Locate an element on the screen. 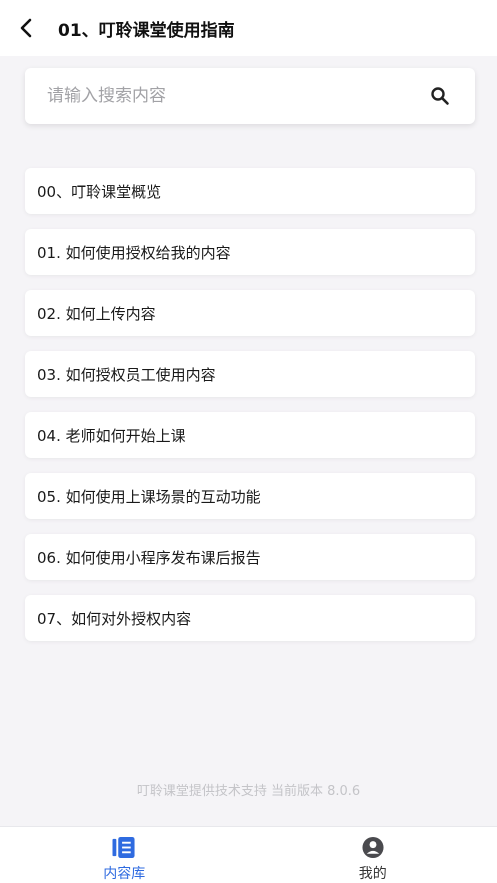 This screenshot has width=497, height=883. tab-my: 我的 is located at coordinates (373, 855).